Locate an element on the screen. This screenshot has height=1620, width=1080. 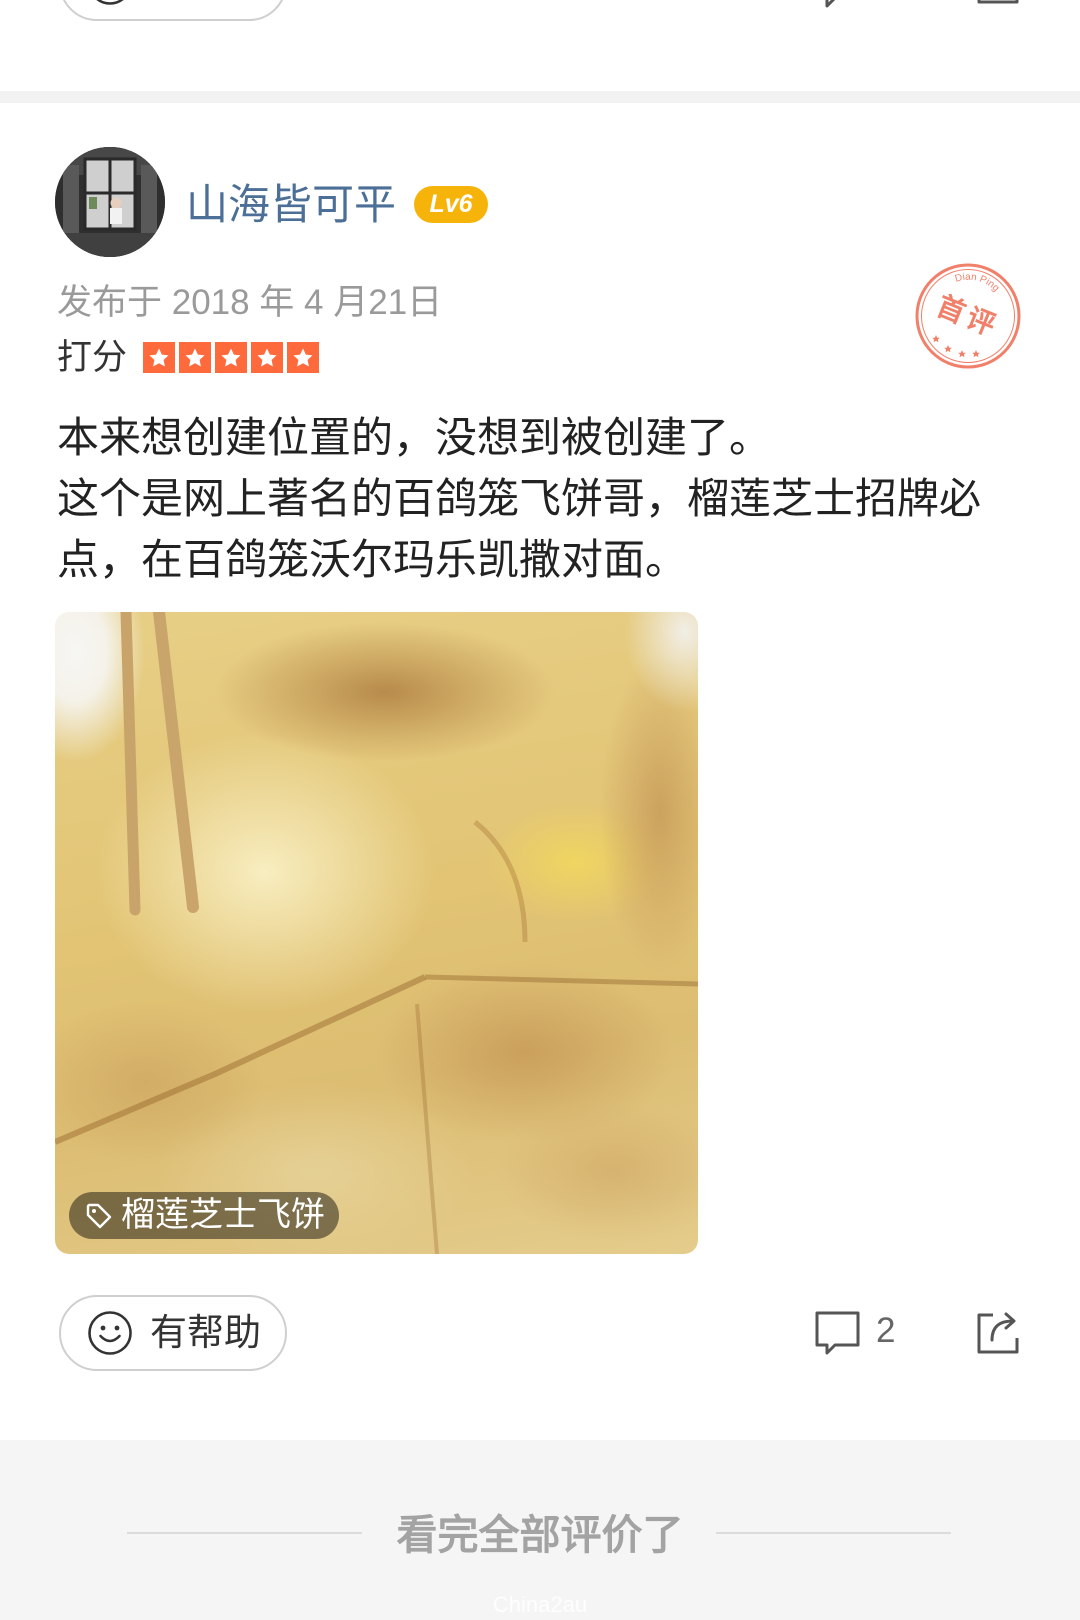
svg-text: Dian Ping is located at coordinates (977, 283).